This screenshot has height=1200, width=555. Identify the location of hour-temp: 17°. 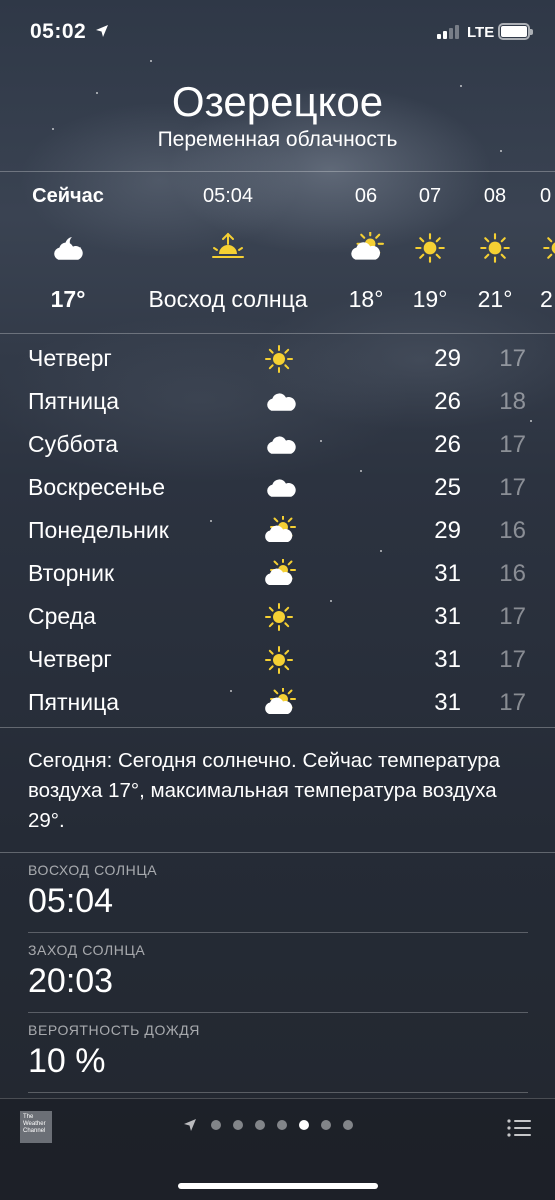
(68, 299).